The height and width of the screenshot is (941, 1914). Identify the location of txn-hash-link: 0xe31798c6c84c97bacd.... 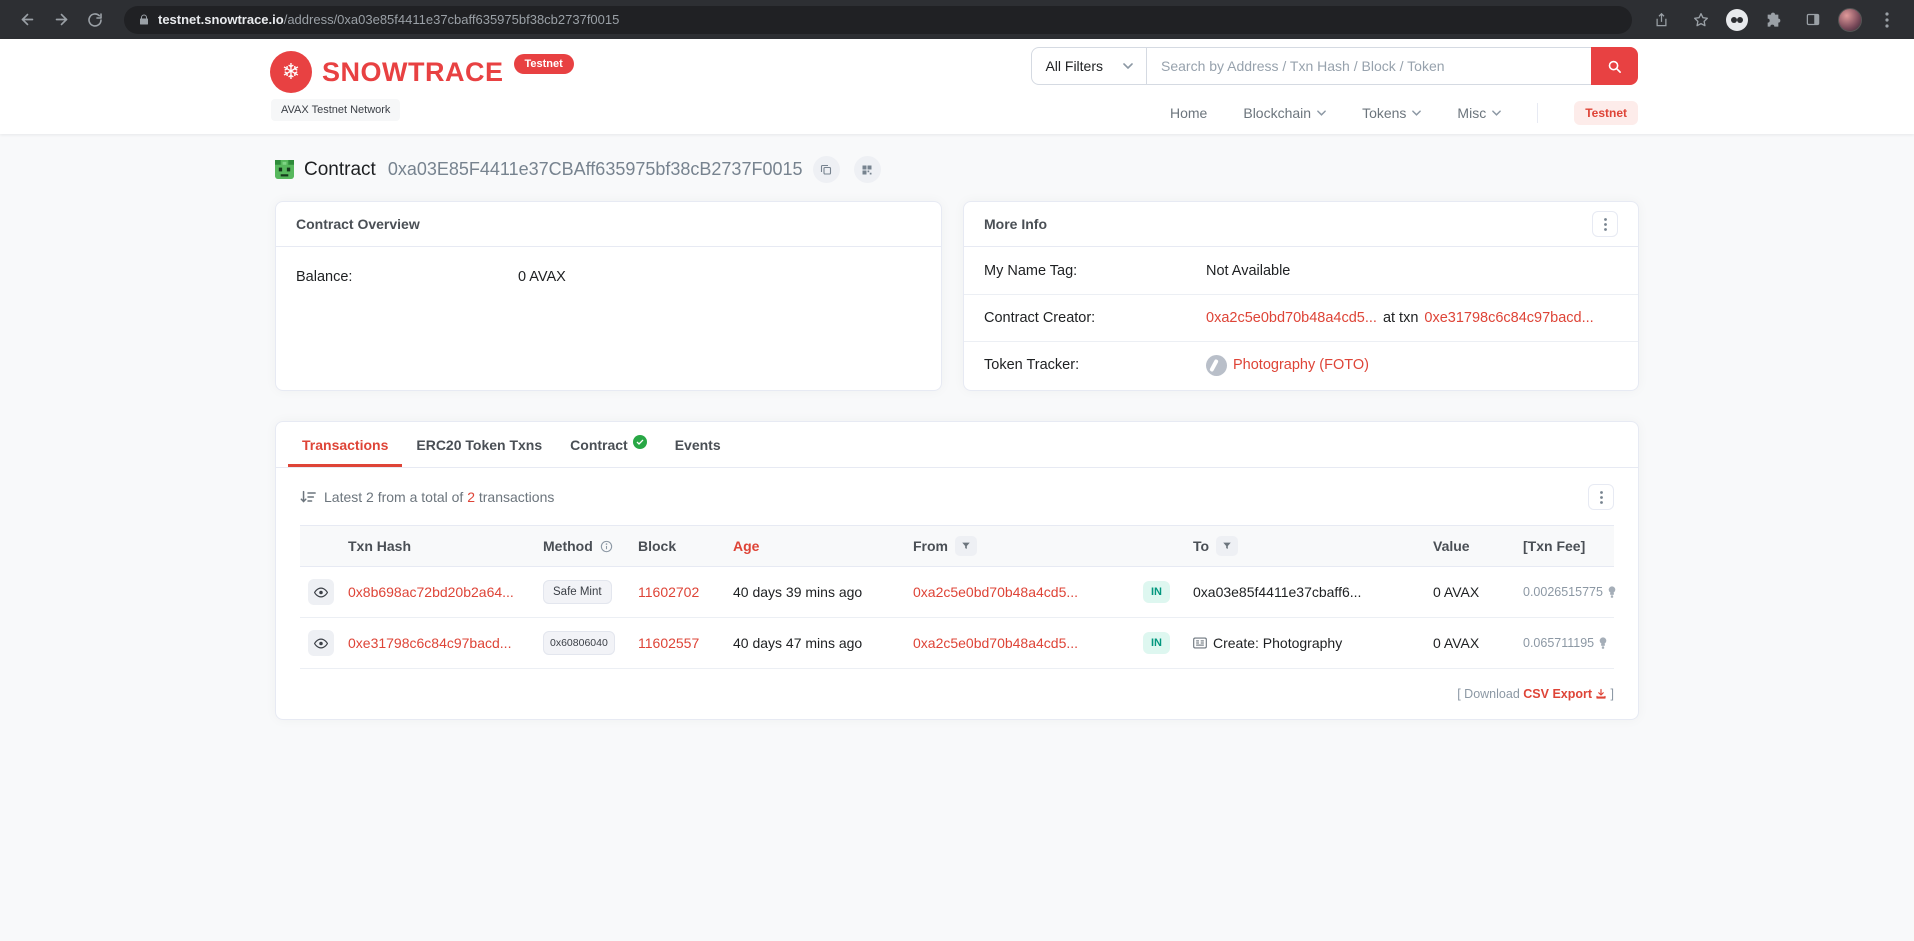
(429, 643).